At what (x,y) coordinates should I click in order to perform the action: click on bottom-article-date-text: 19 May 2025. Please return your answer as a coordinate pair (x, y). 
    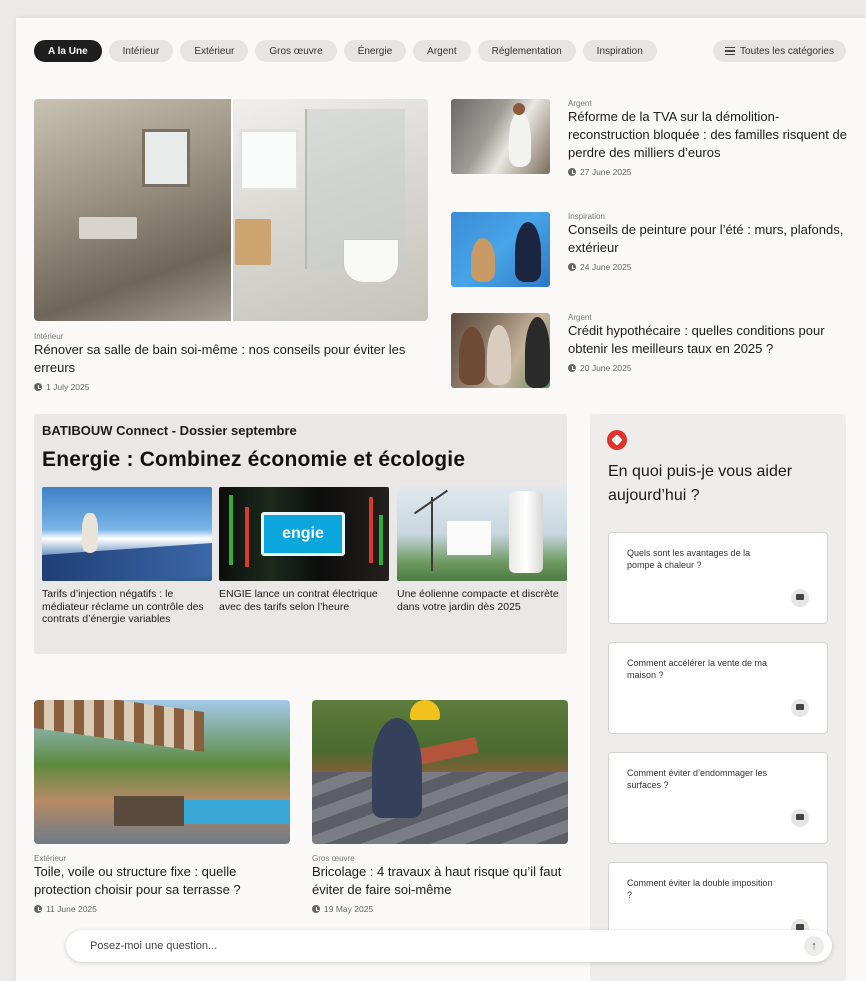
    Looking at the image, I should click on (349, 909).